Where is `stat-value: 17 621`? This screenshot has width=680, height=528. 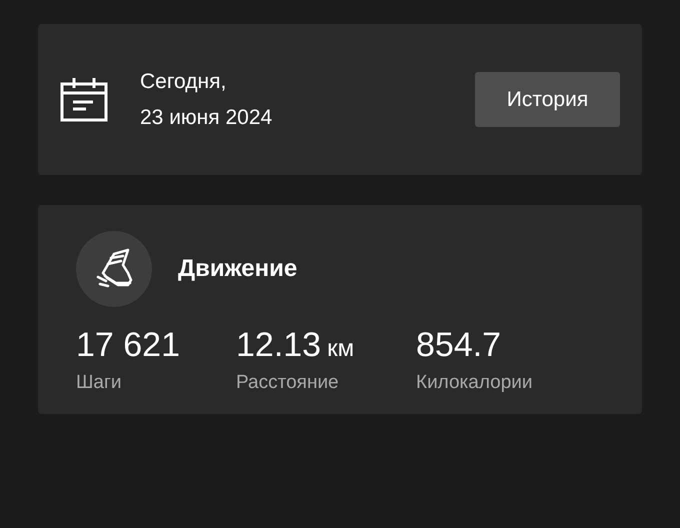 stat-value: 17 621 is located at coordinates (128, 345).